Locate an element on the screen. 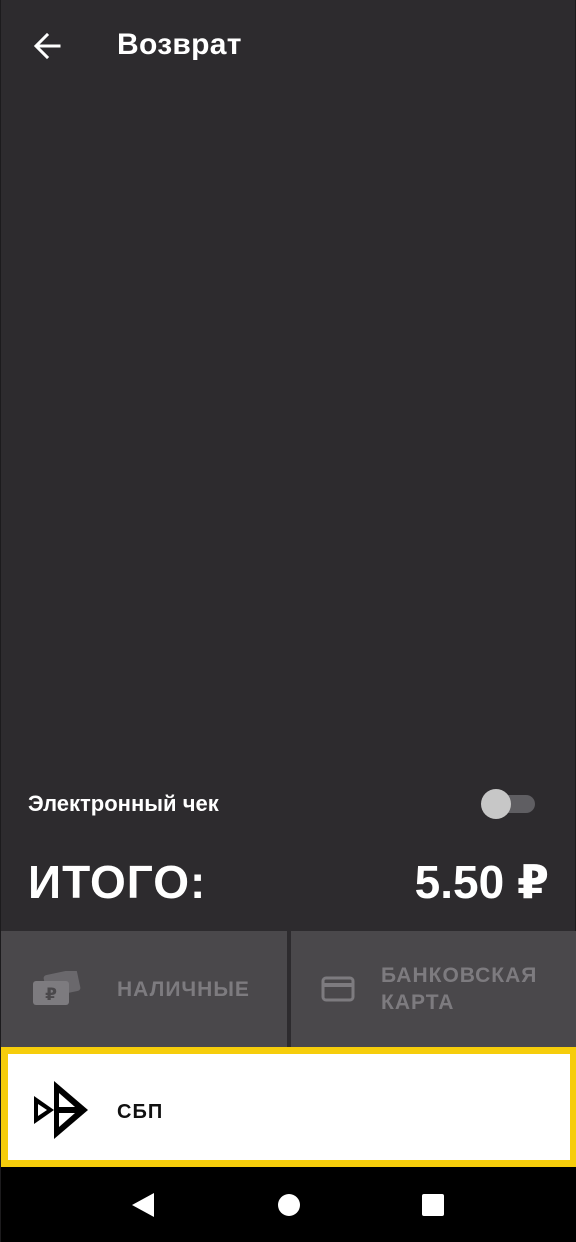 The image size is (576, 1242). nav-home-button is located at coordinates (289, 1205).